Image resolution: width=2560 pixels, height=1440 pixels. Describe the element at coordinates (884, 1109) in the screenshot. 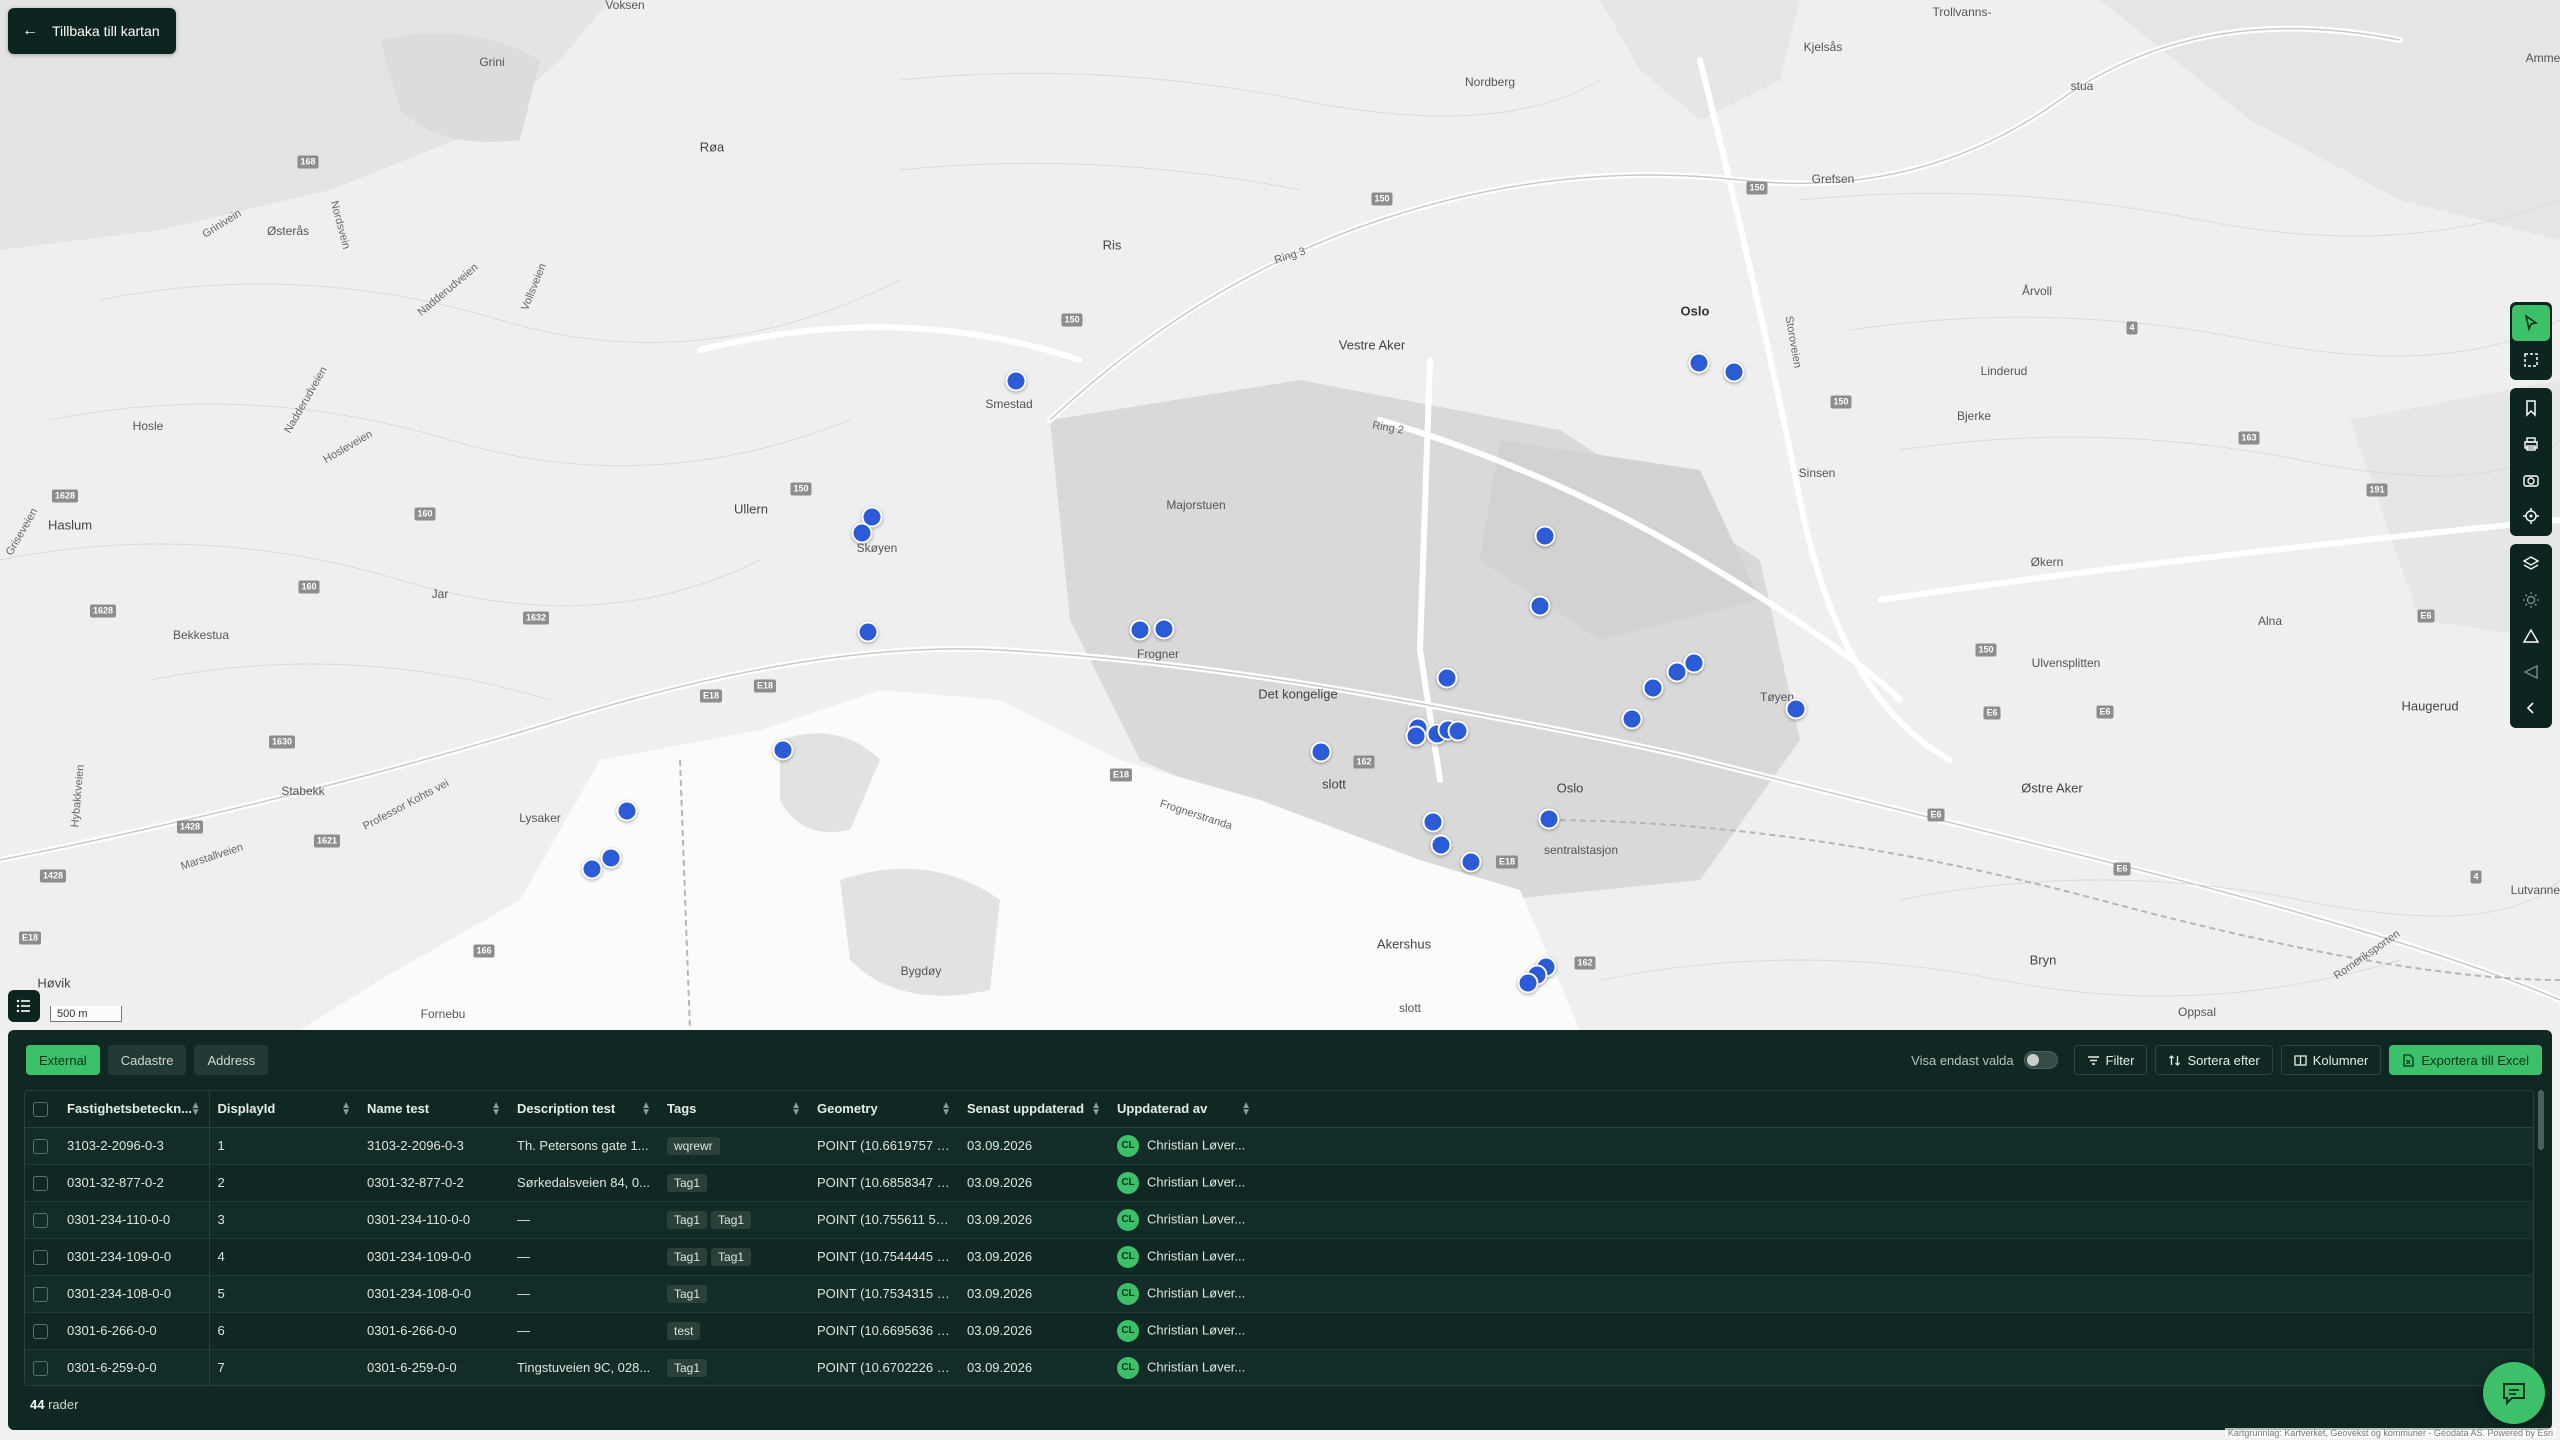

I see `column-header-geometry: Geometry ▲ ▼` at that location.